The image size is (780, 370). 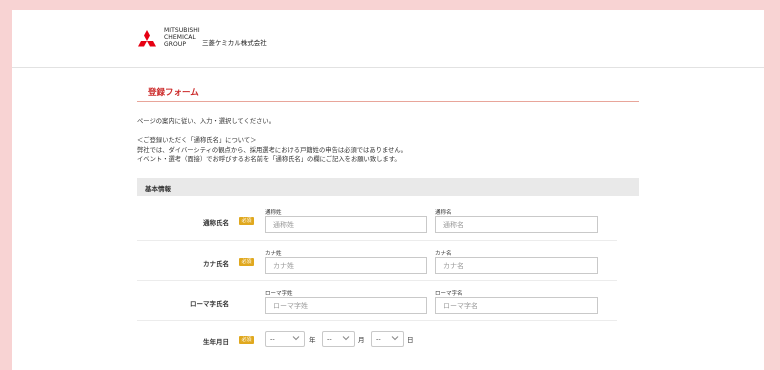 I want to click on group-logo-text: MITSUBISHI CHEMICAL GROUP, so click(x=182, y=37).